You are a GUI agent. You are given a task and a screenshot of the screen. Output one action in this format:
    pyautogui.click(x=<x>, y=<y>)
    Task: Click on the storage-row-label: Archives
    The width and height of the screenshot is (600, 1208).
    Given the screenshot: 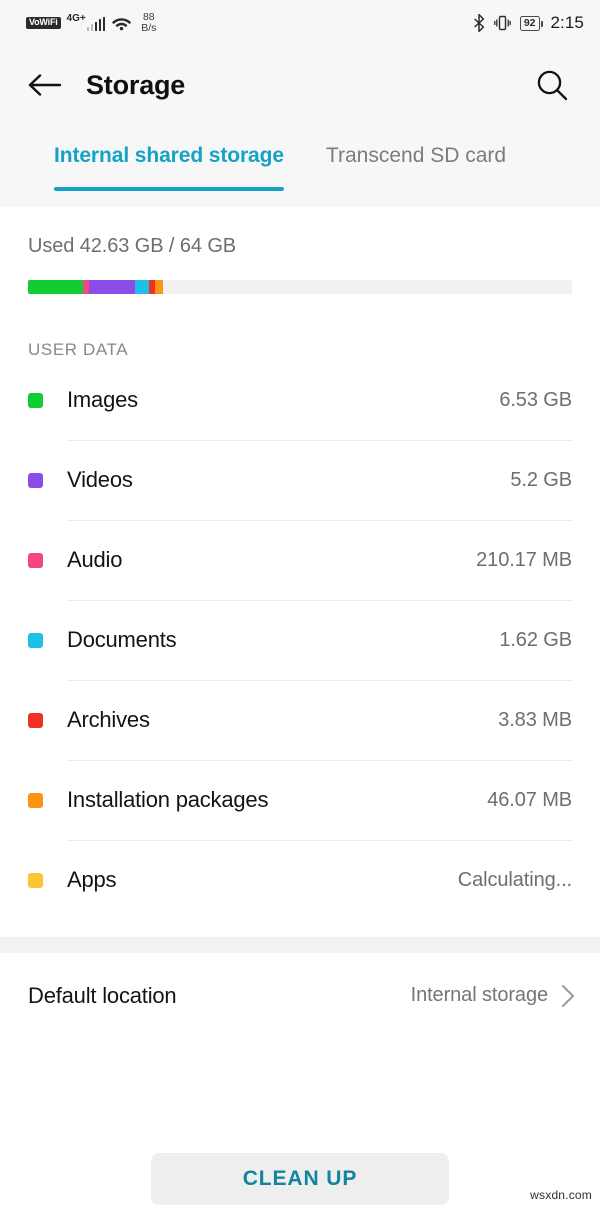 What is the action you would take?
    pyautogui.click(x=108, y=719)
    